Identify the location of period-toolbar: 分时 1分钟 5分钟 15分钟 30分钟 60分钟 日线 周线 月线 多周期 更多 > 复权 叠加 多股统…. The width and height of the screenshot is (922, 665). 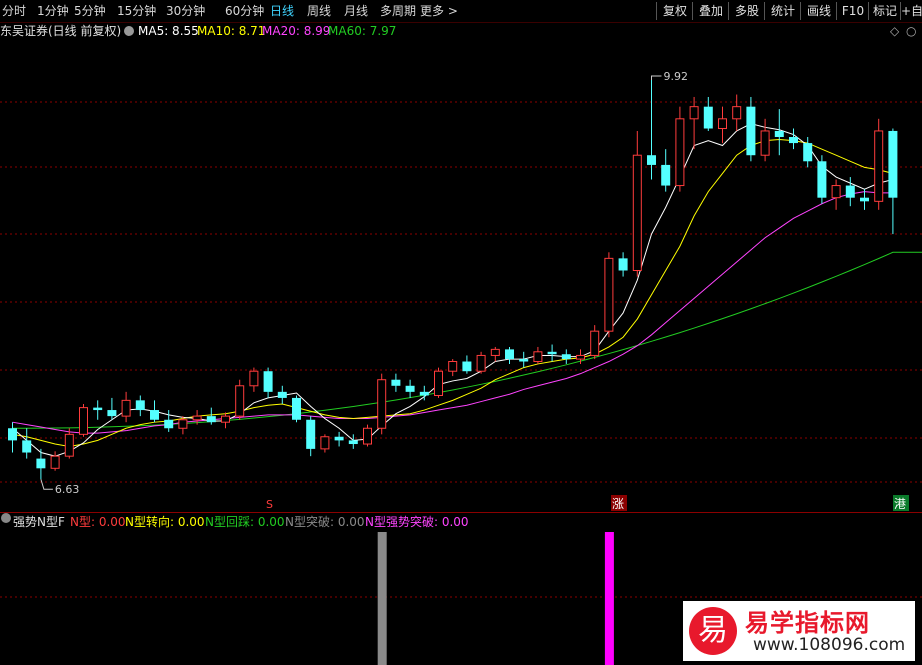
(461, 11).